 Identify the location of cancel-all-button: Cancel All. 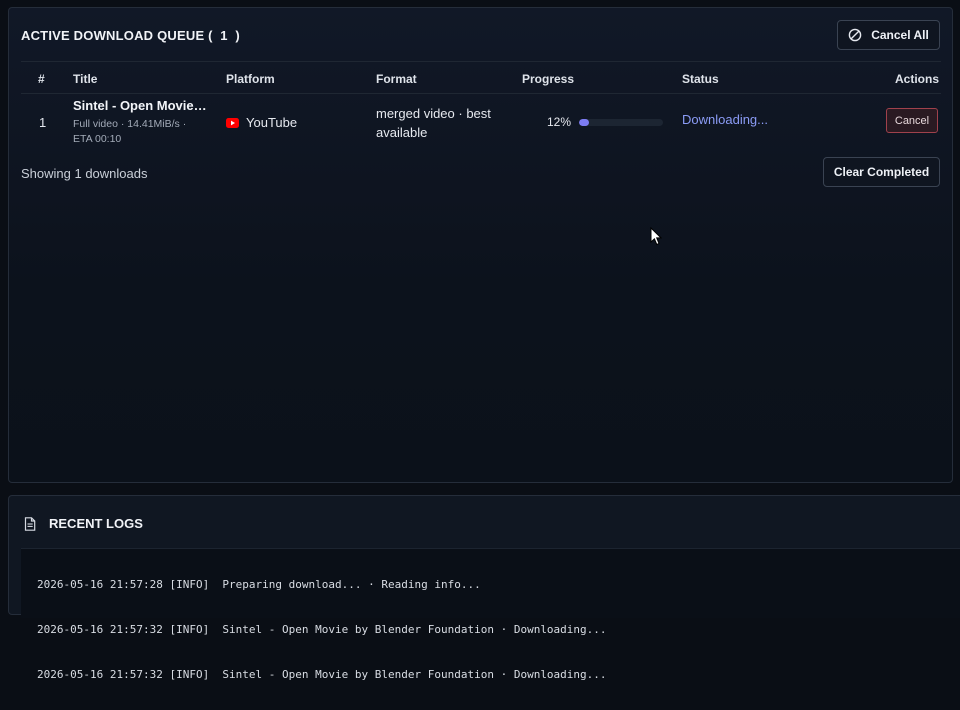
(888, 35).